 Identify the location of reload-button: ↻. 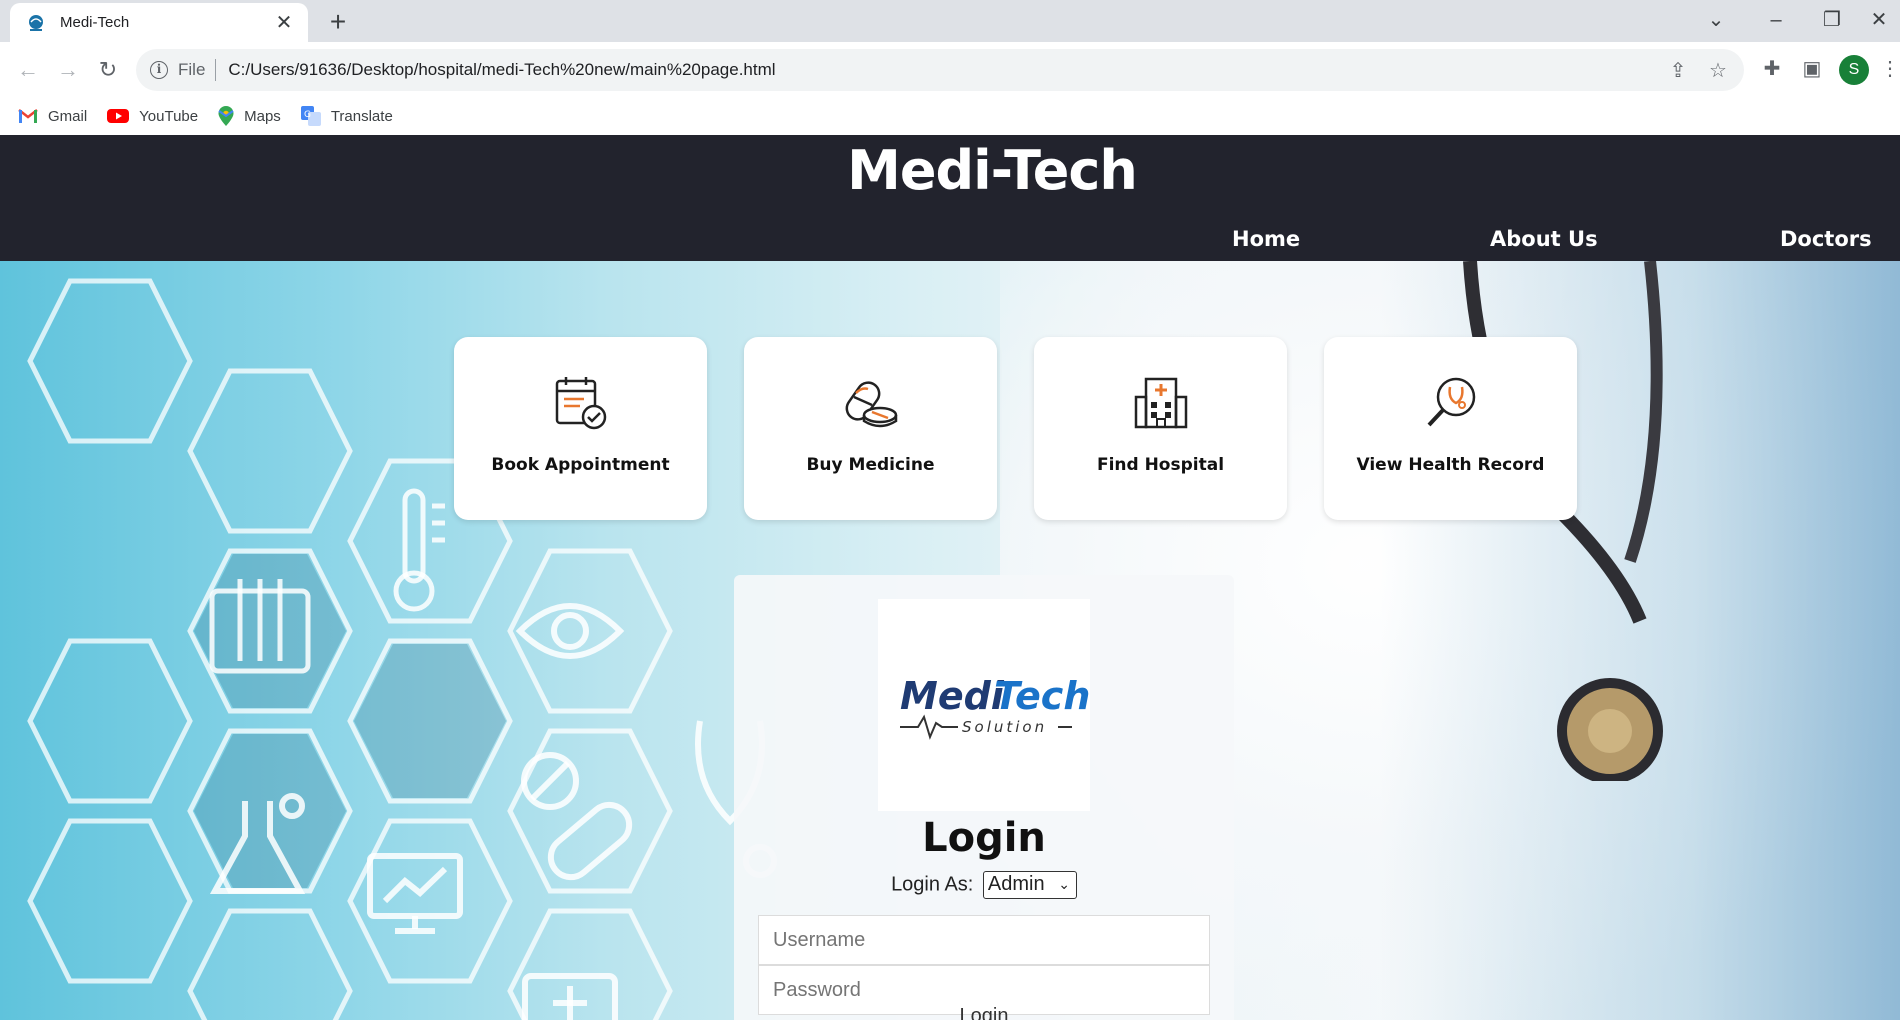
(108, 70).